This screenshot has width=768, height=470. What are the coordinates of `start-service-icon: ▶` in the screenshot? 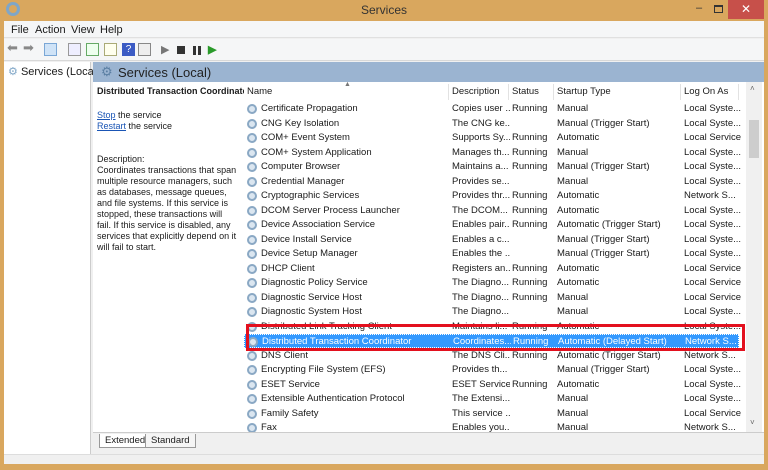 It's located at (167, 49).